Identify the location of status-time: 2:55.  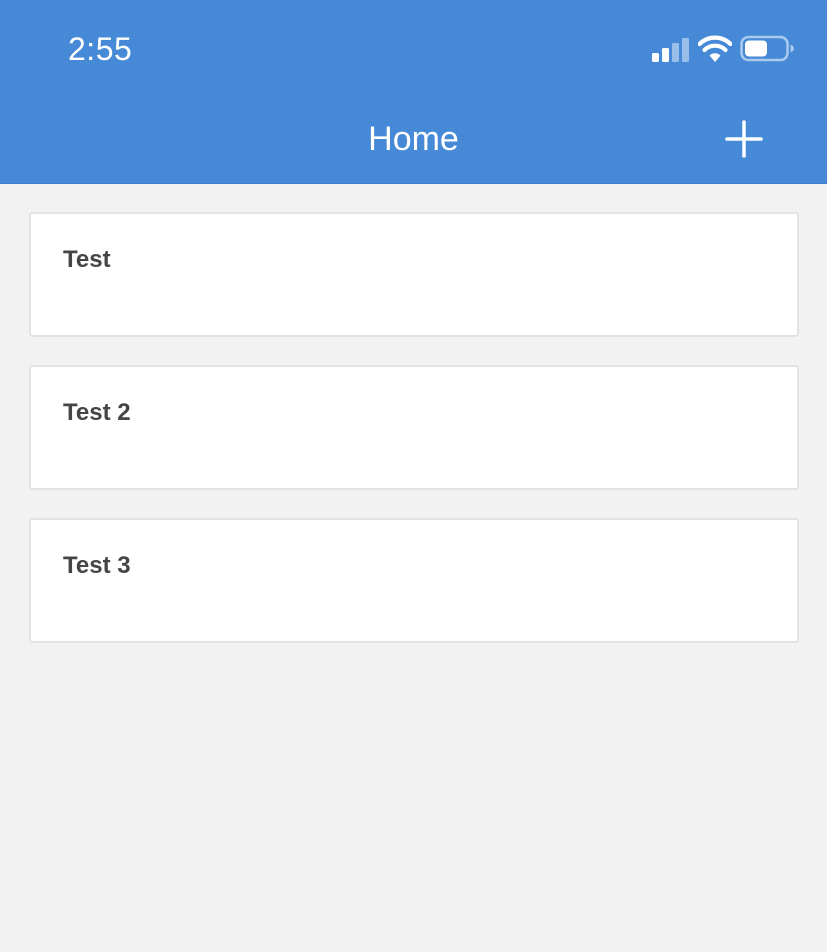
(100, 49).